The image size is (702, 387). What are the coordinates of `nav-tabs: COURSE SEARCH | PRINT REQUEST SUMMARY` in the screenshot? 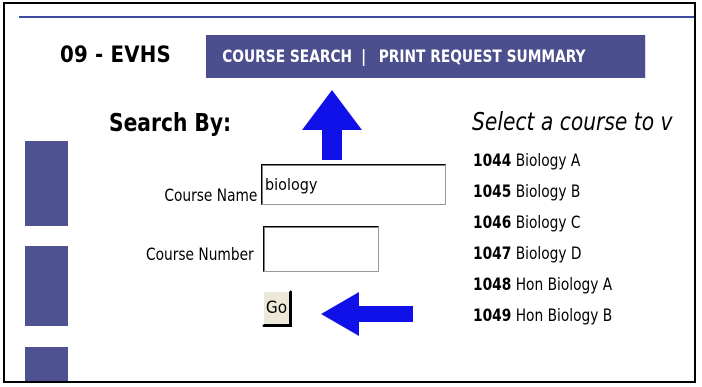 It's located at (426, 56).